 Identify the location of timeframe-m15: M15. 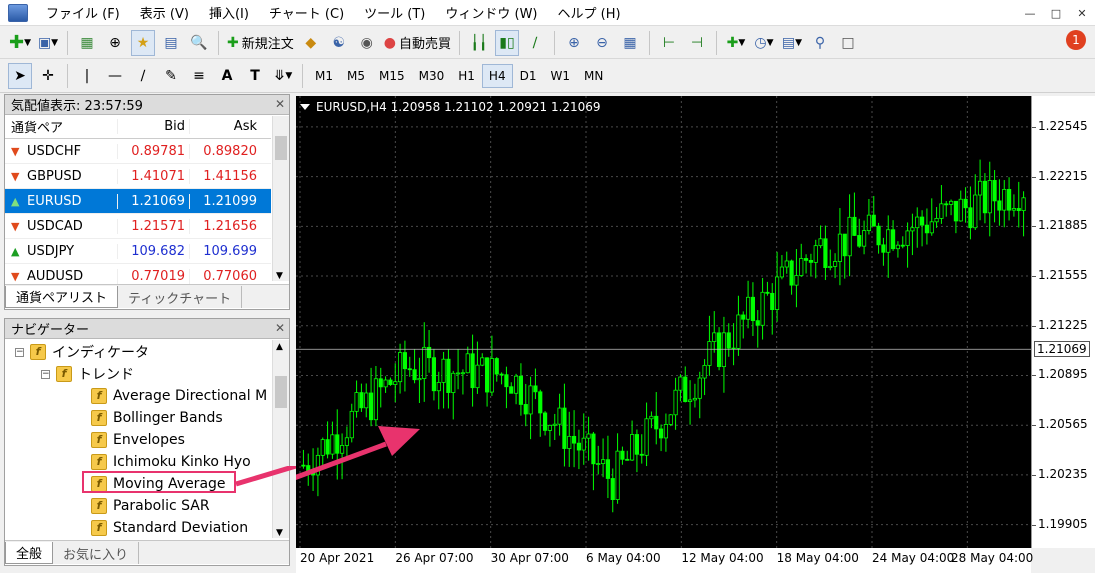
(392, 76).